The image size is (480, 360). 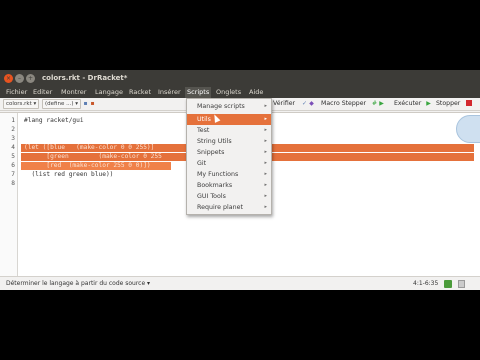 I want to click on line-number-gutter: 1 2 3 4 5 6 7 8, so click(x=9, y=194).